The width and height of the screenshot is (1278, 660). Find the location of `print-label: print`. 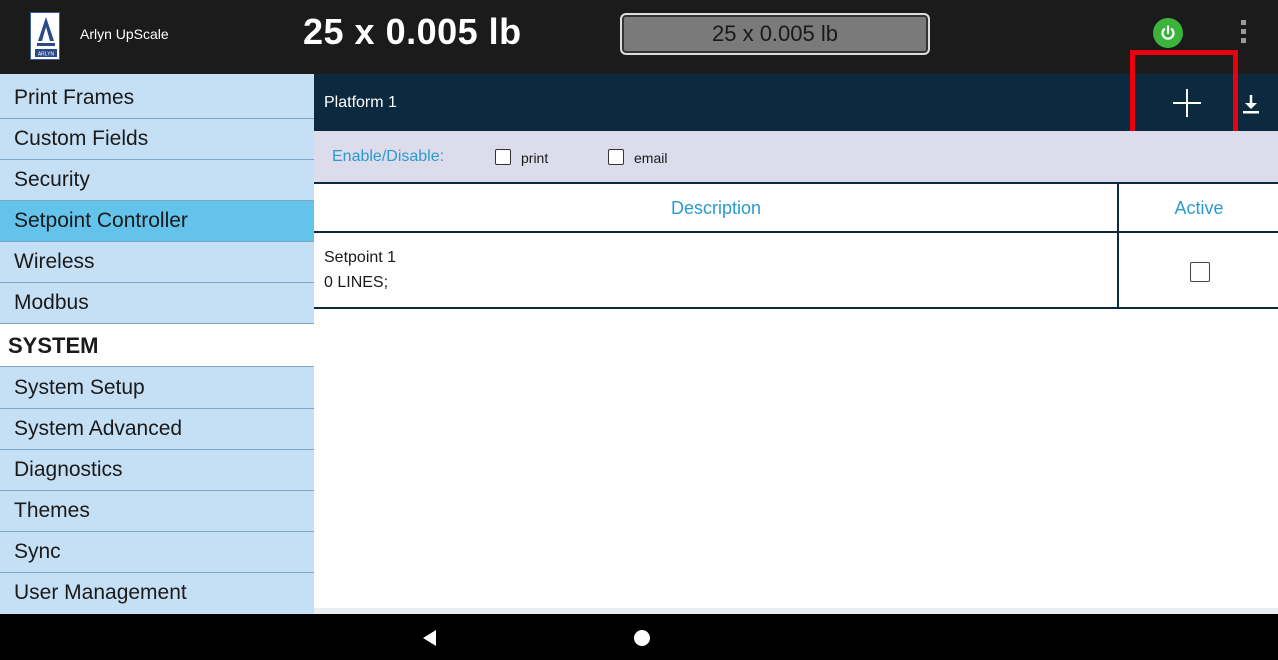

print-label: print is located at coordinates (535, 158).